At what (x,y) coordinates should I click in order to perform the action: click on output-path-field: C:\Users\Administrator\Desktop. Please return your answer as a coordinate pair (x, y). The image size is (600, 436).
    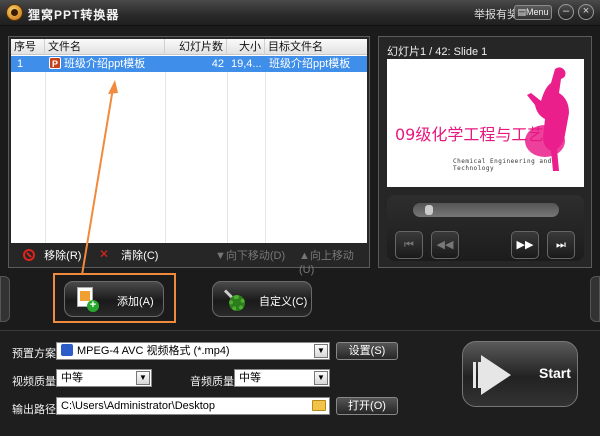
    Looking at the image, I should click on (193, 406).